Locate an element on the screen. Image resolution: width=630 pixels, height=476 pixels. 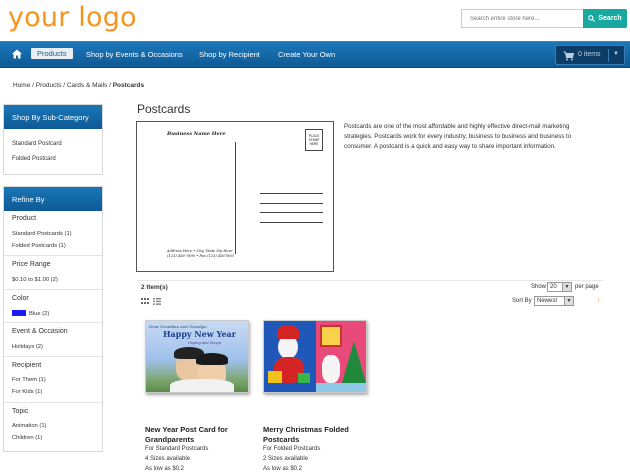
card-text: Hoping and Sonya is located at coordinates (204, 342).